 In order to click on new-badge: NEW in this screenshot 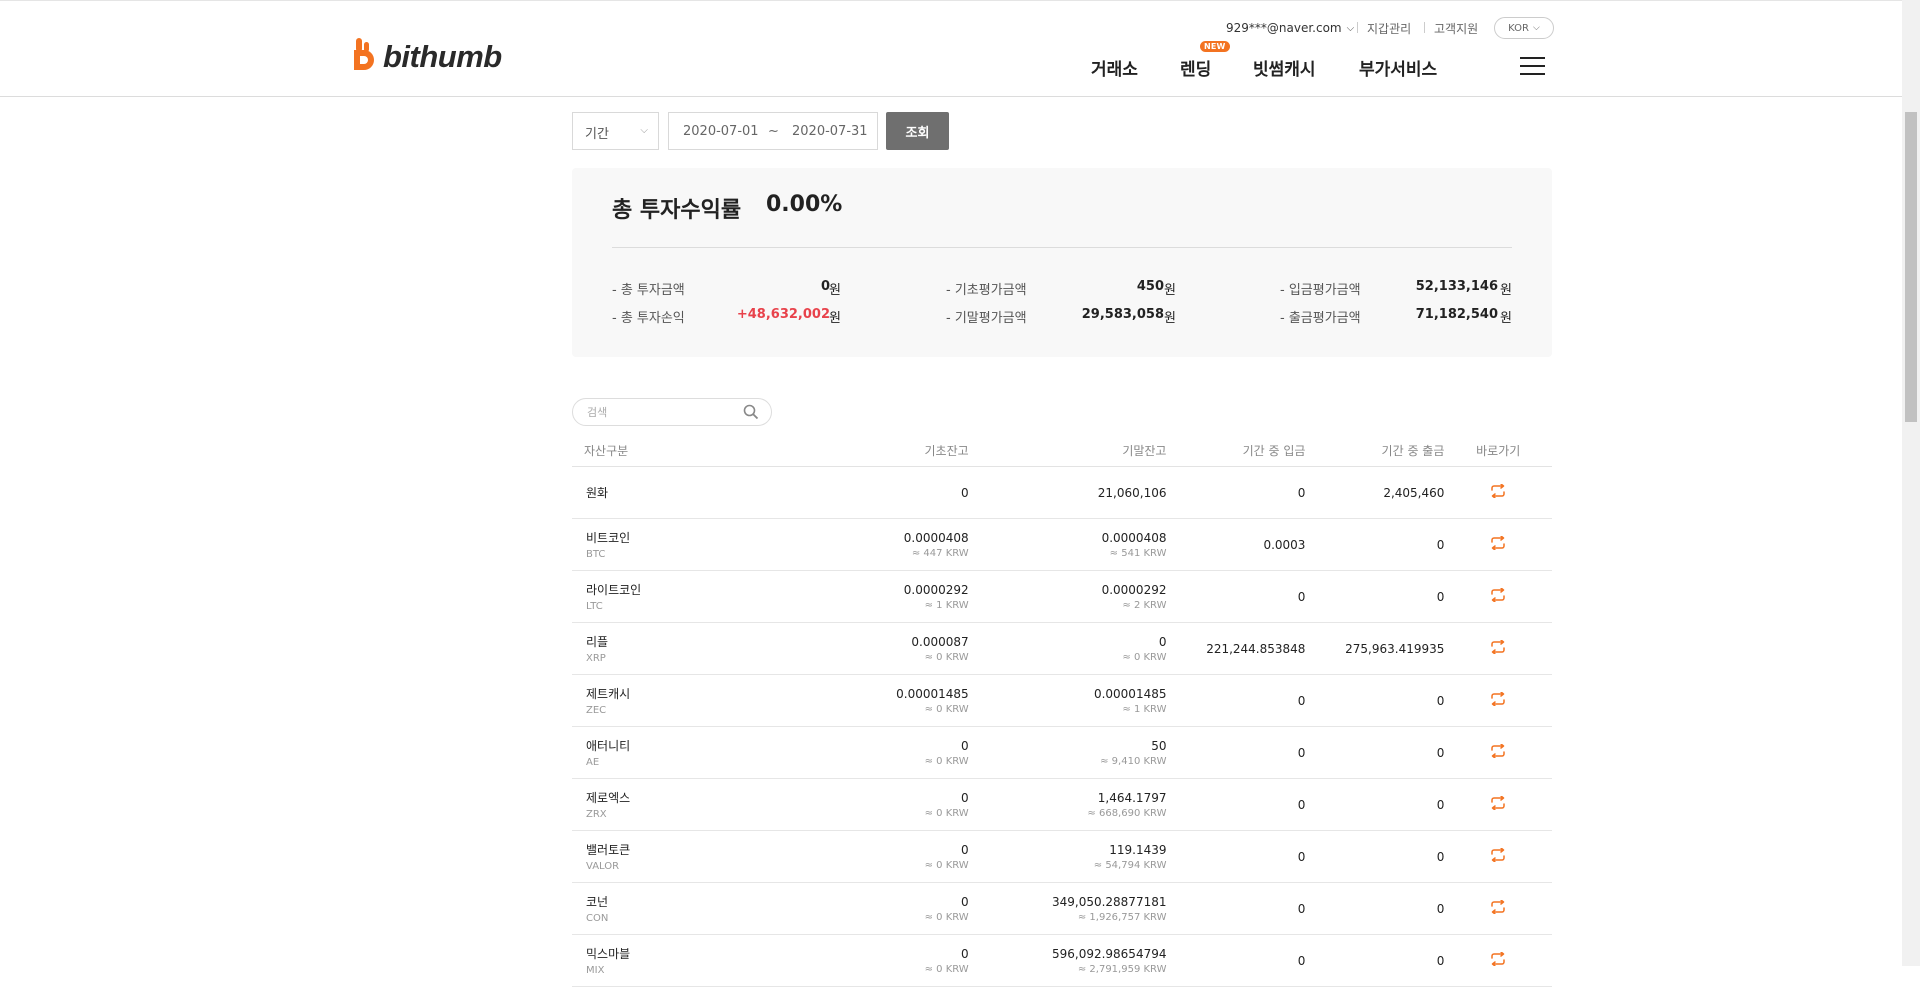, I will do `click(1215, 46)`.